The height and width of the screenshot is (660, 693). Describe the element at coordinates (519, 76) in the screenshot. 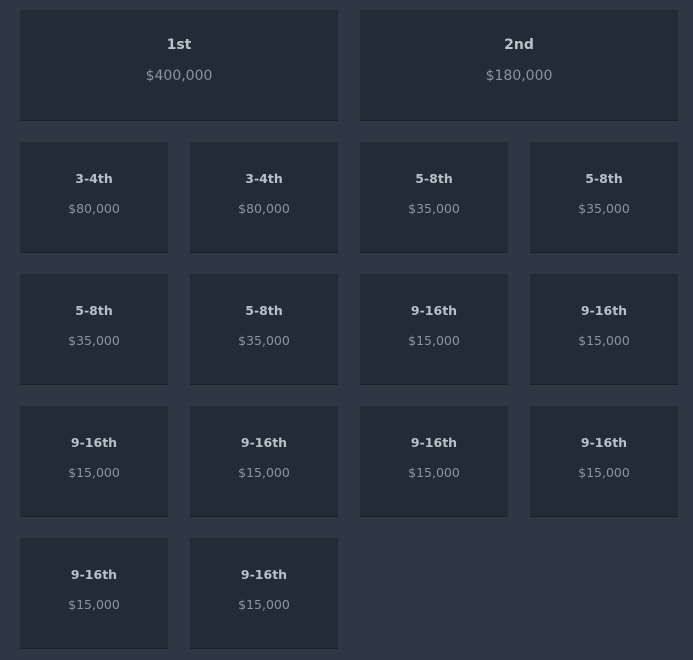

I see `prize-amount: $180,000` at that location.